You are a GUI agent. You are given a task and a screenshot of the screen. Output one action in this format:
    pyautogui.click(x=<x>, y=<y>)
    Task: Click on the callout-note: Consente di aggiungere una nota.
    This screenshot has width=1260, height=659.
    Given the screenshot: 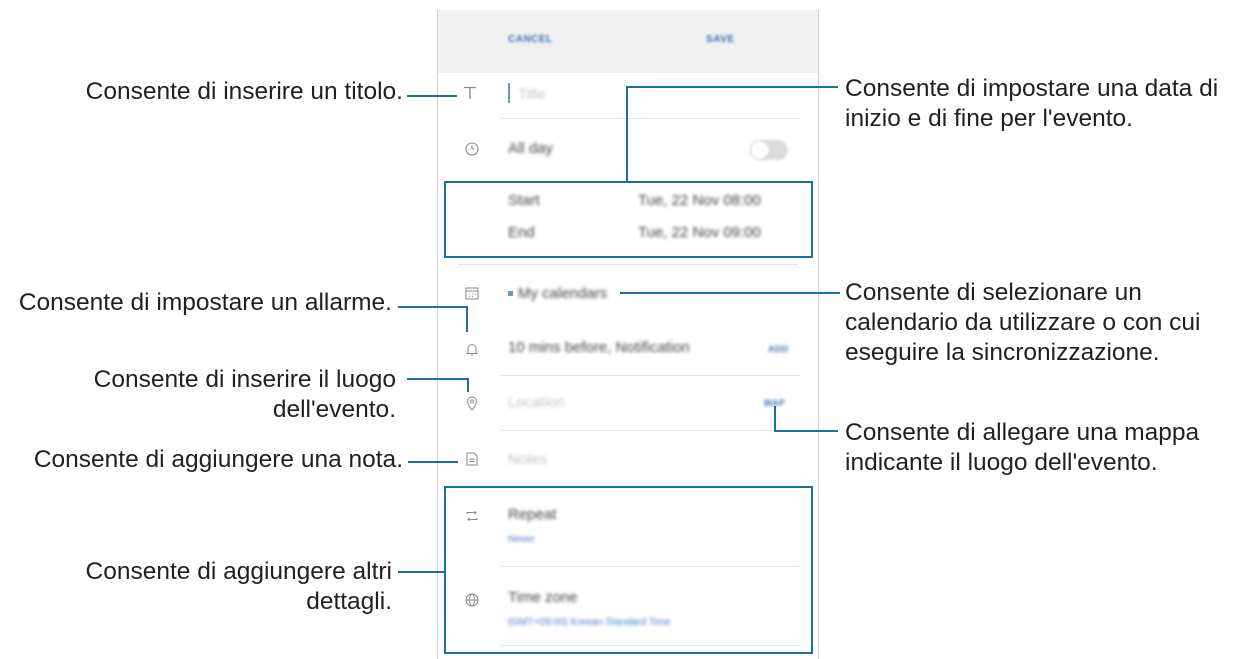 What is the action you would take?
    pyautogui.click(x=218, y=459)
    